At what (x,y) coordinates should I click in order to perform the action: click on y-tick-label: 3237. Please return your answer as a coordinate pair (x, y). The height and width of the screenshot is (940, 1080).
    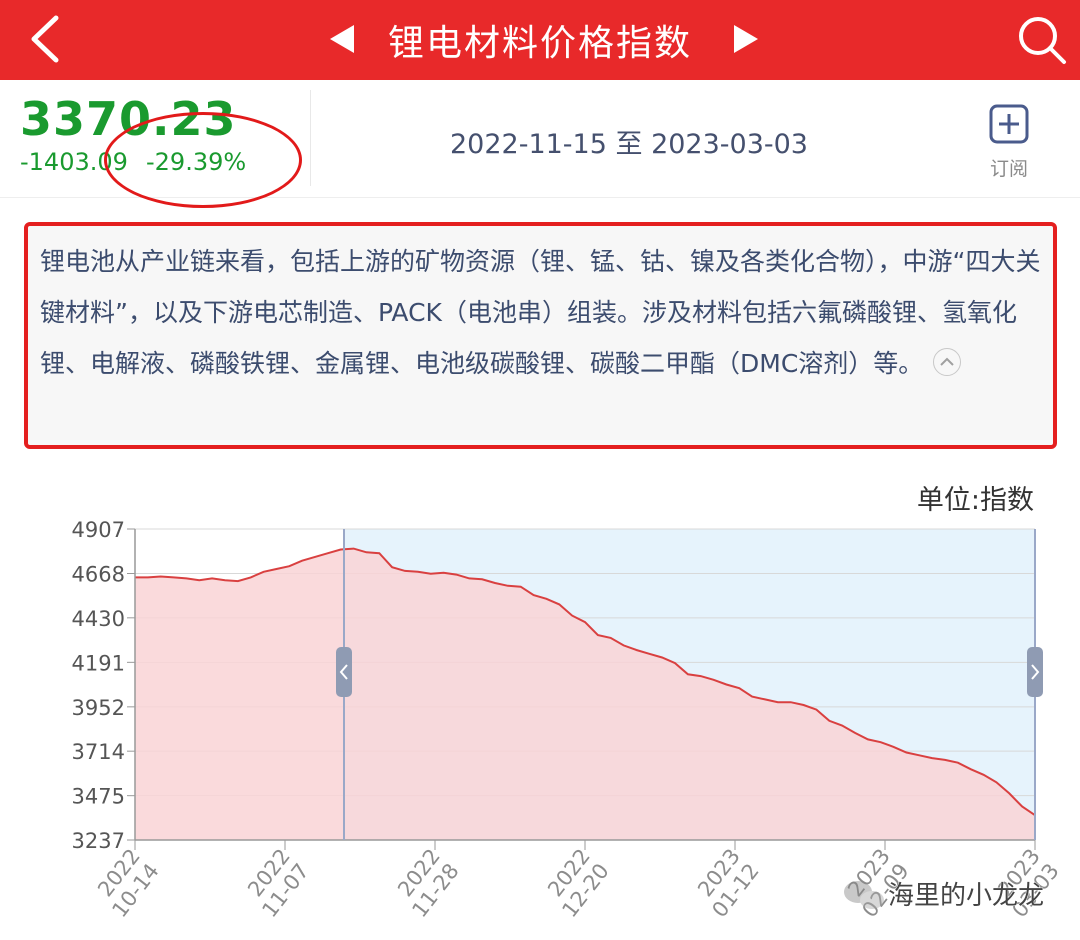
    Looking at the image, I should click on (98, 841).